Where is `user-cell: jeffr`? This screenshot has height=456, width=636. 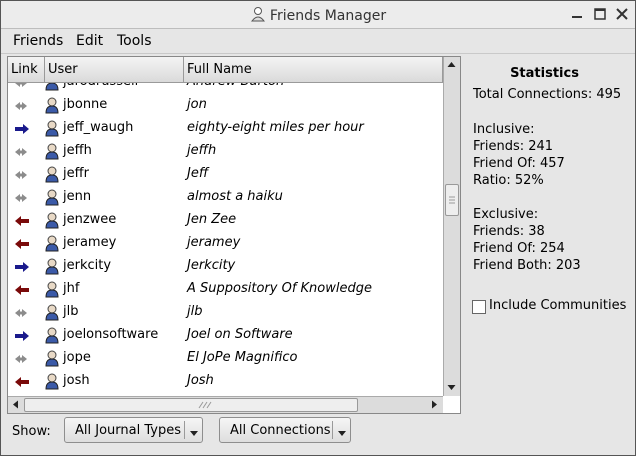 user-cell: jeffr is located at coordinates (76, 173).